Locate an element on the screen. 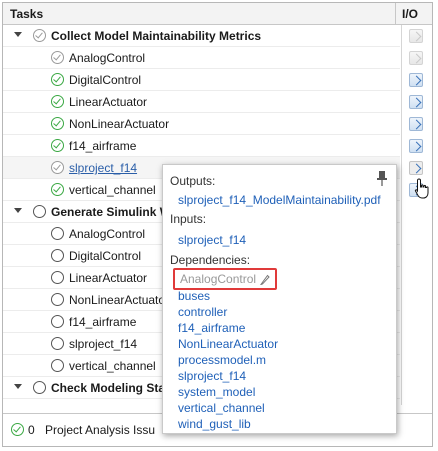  task-row: f14_airframe is located at coordinates (201, 146).